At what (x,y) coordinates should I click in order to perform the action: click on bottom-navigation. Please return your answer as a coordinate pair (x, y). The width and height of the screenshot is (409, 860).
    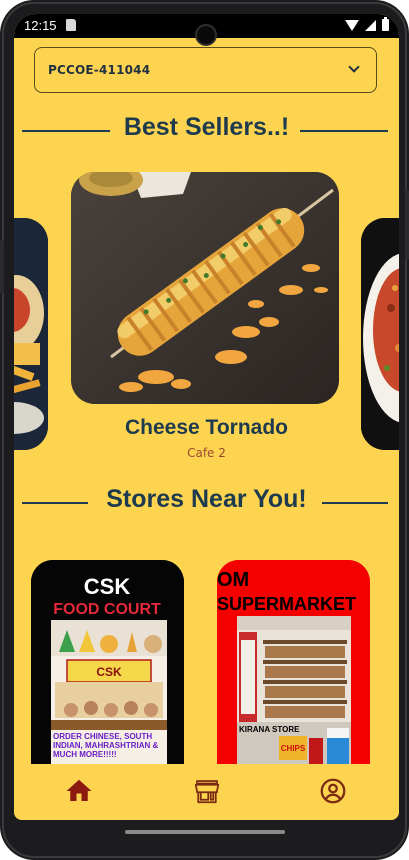
    Looking at the image, I should click on (206, 792).